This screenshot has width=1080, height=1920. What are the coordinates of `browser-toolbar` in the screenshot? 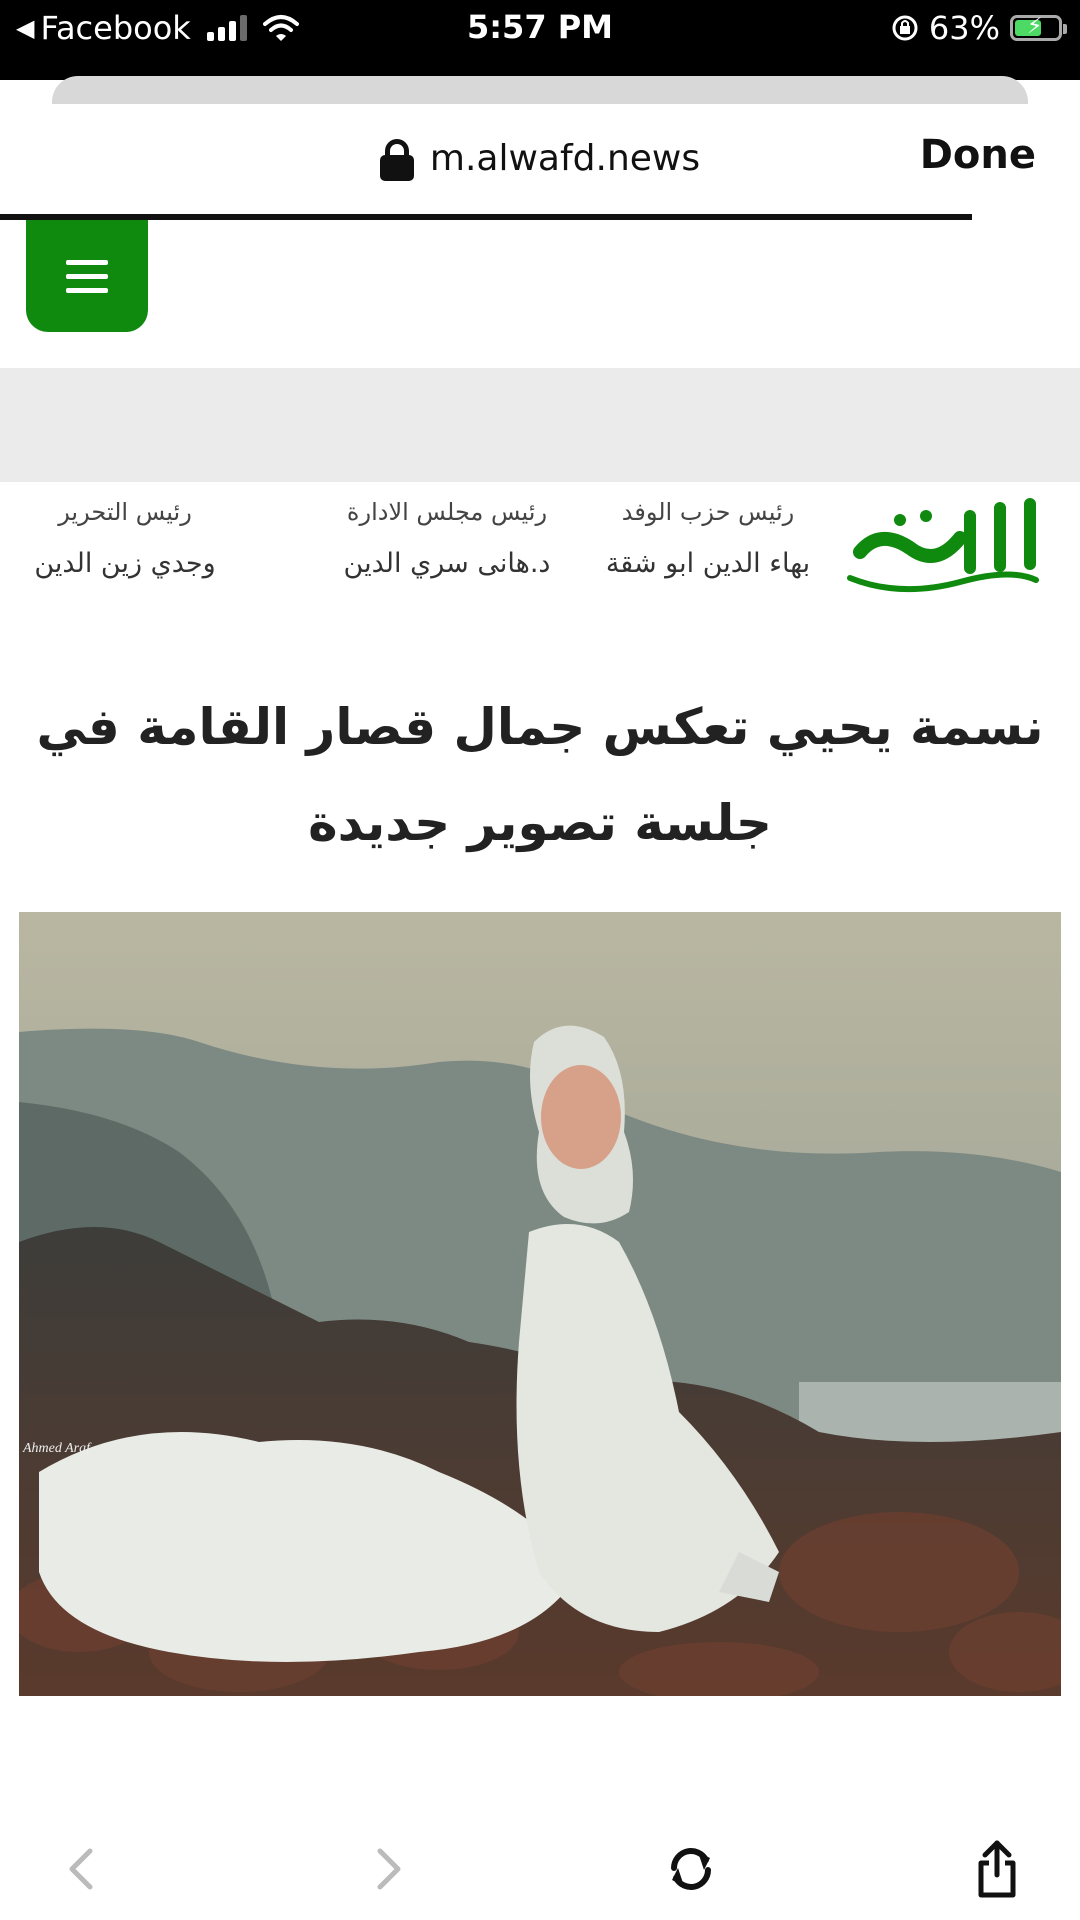 It's located at (540, 1872).